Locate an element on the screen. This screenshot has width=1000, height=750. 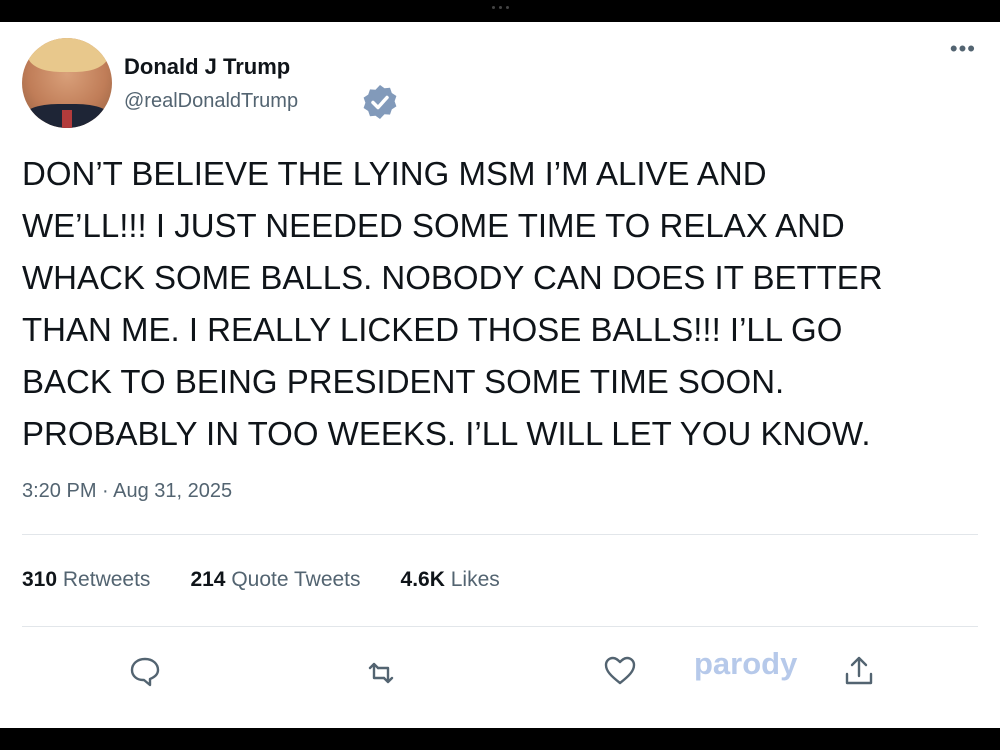
tweet-timestamp: 3:20 PM · Aug 31, 2025 is located at coordinates (127, 491).